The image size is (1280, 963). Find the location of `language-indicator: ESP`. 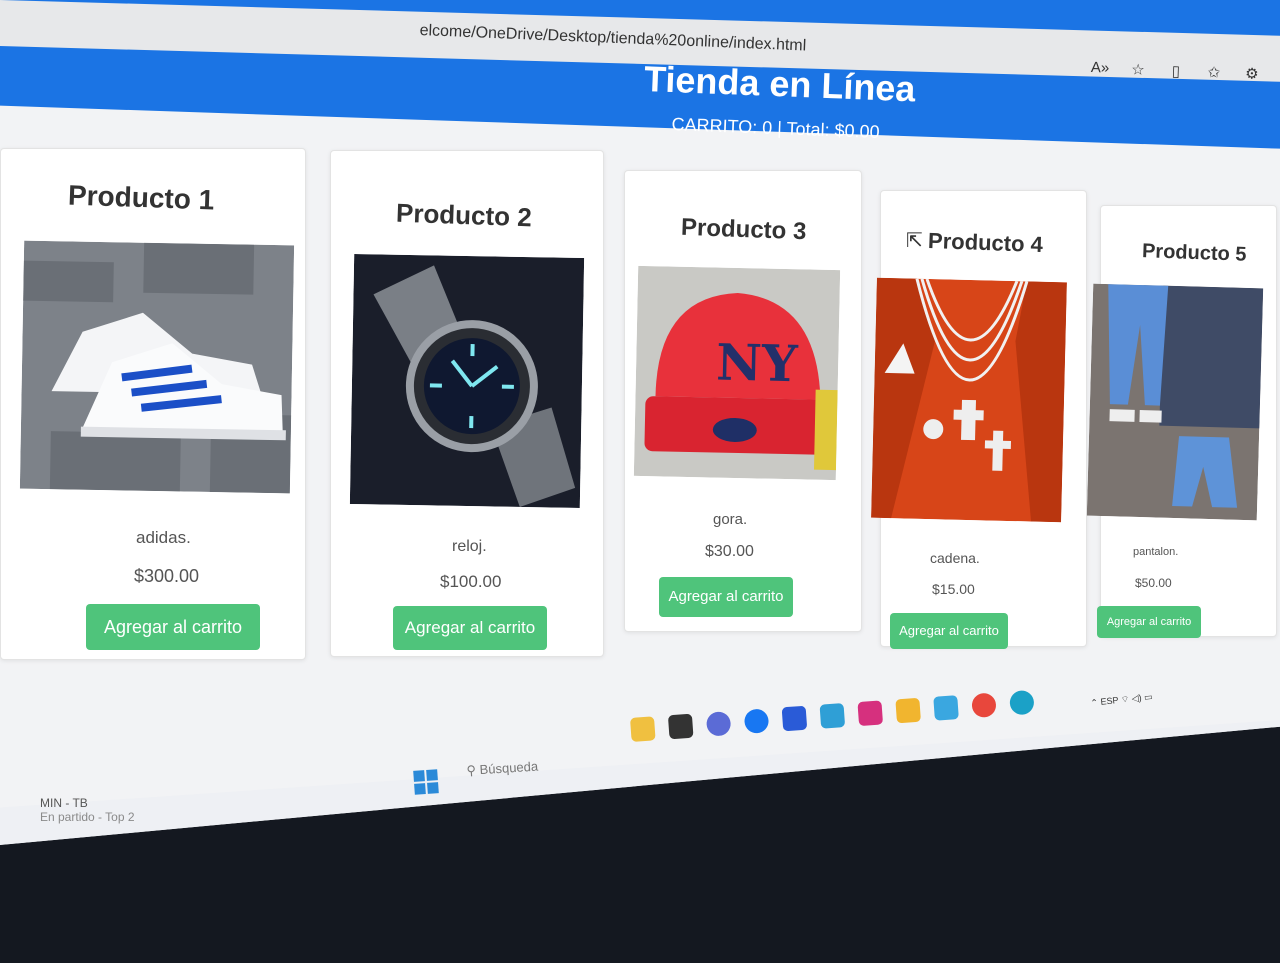

language-indicator: ESP is located at coordinates (1109, 701).